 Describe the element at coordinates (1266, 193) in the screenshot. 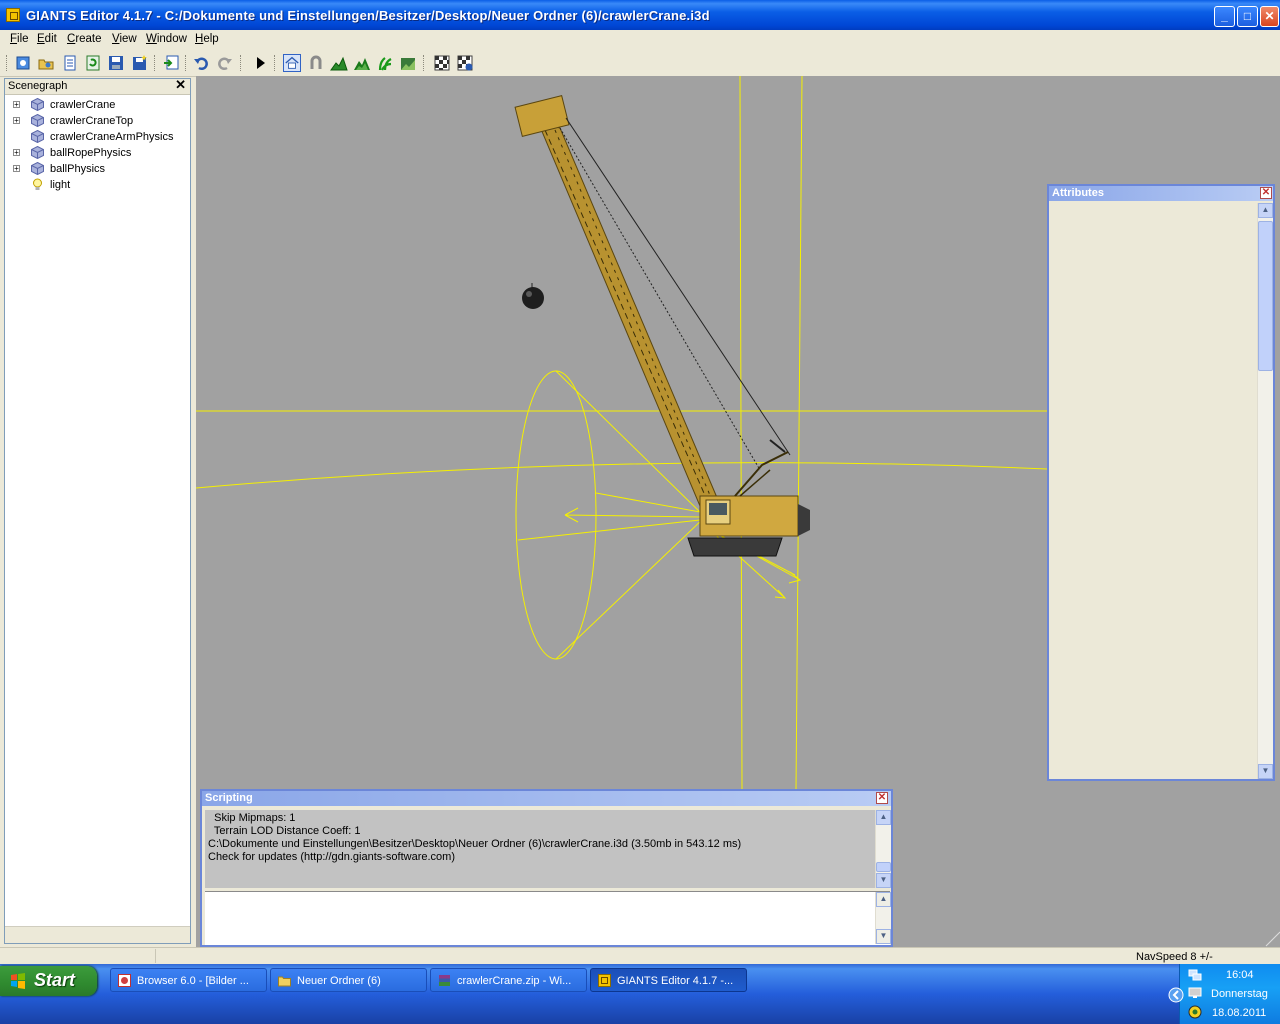

I see `attributes-close-button: ✕` at that location.